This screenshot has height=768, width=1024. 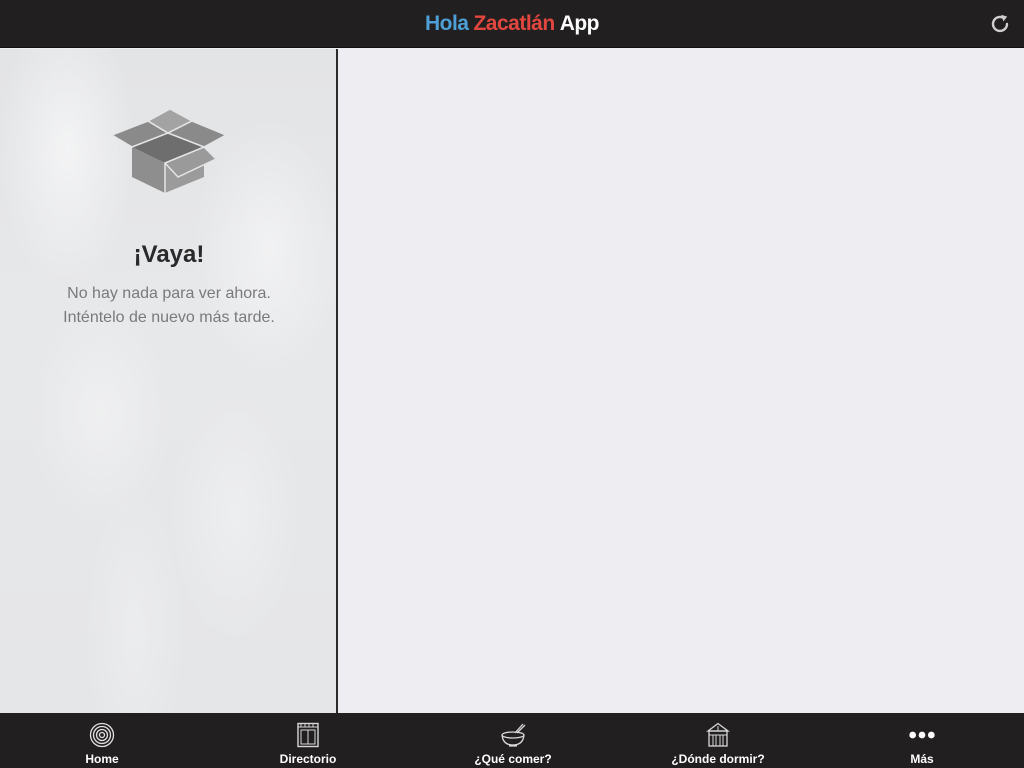 What do you see at coordinates (922, 735) in the screenshot?
I see `more-dots-icon` at bounding box center [922, 735].